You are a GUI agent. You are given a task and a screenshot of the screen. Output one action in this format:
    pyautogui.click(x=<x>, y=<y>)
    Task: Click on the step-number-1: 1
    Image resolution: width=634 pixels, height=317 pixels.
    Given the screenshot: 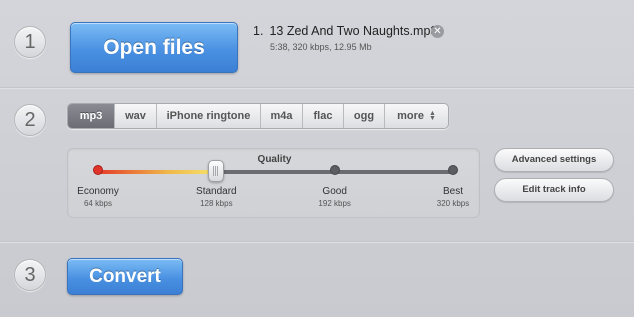 What is the action you would take?
    pyautogui.click(x=30, y=42)
    